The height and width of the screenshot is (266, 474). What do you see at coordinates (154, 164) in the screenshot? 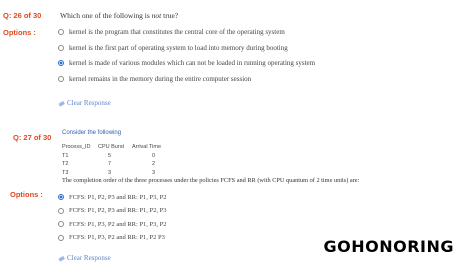
I see `table-cell: 2` at bounding box center [154, 164].